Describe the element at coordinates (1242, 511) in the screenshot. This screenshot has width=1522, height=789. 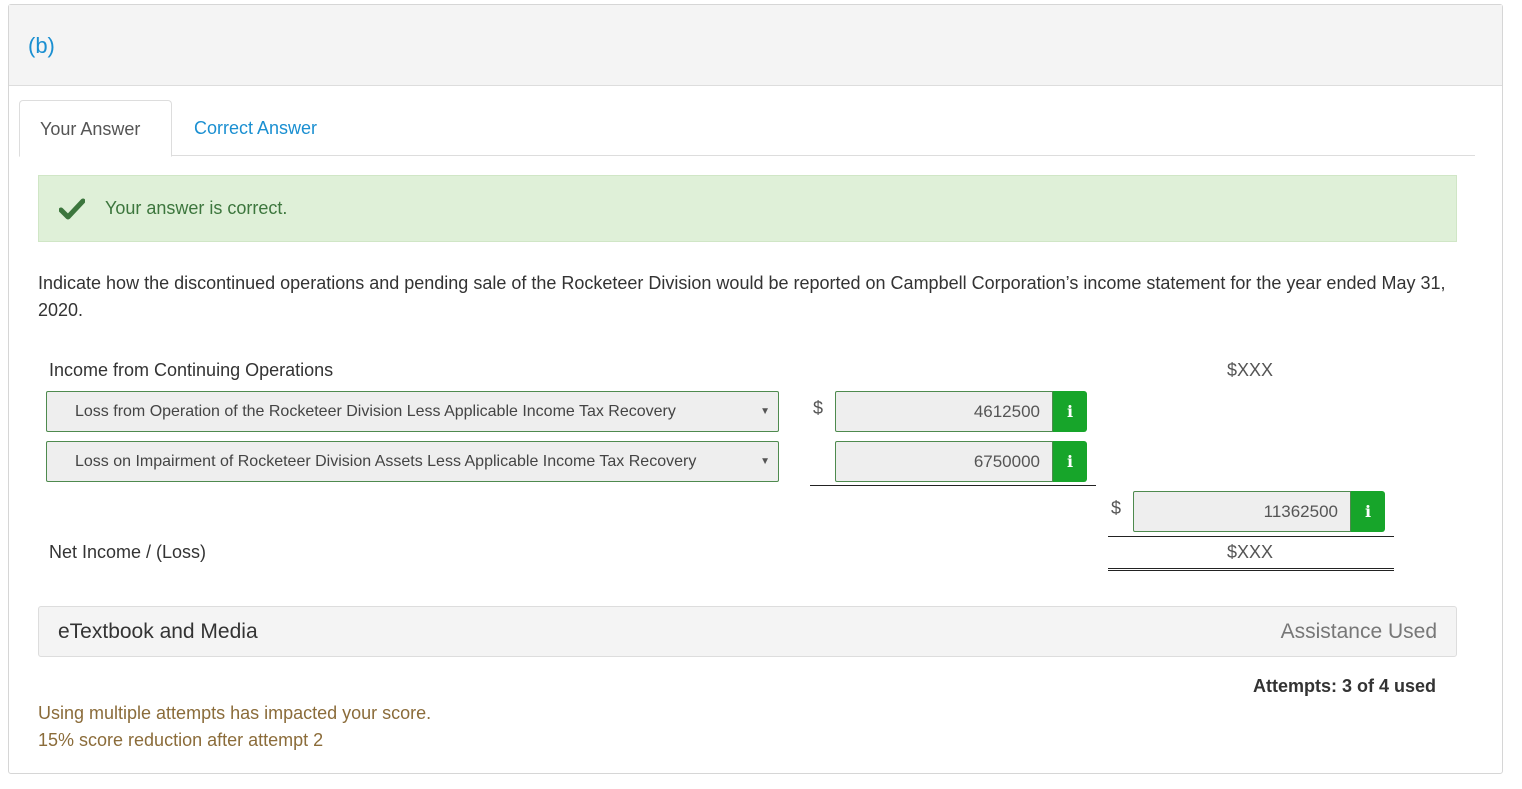
I see `total-amount-input: 11362500` at that location.